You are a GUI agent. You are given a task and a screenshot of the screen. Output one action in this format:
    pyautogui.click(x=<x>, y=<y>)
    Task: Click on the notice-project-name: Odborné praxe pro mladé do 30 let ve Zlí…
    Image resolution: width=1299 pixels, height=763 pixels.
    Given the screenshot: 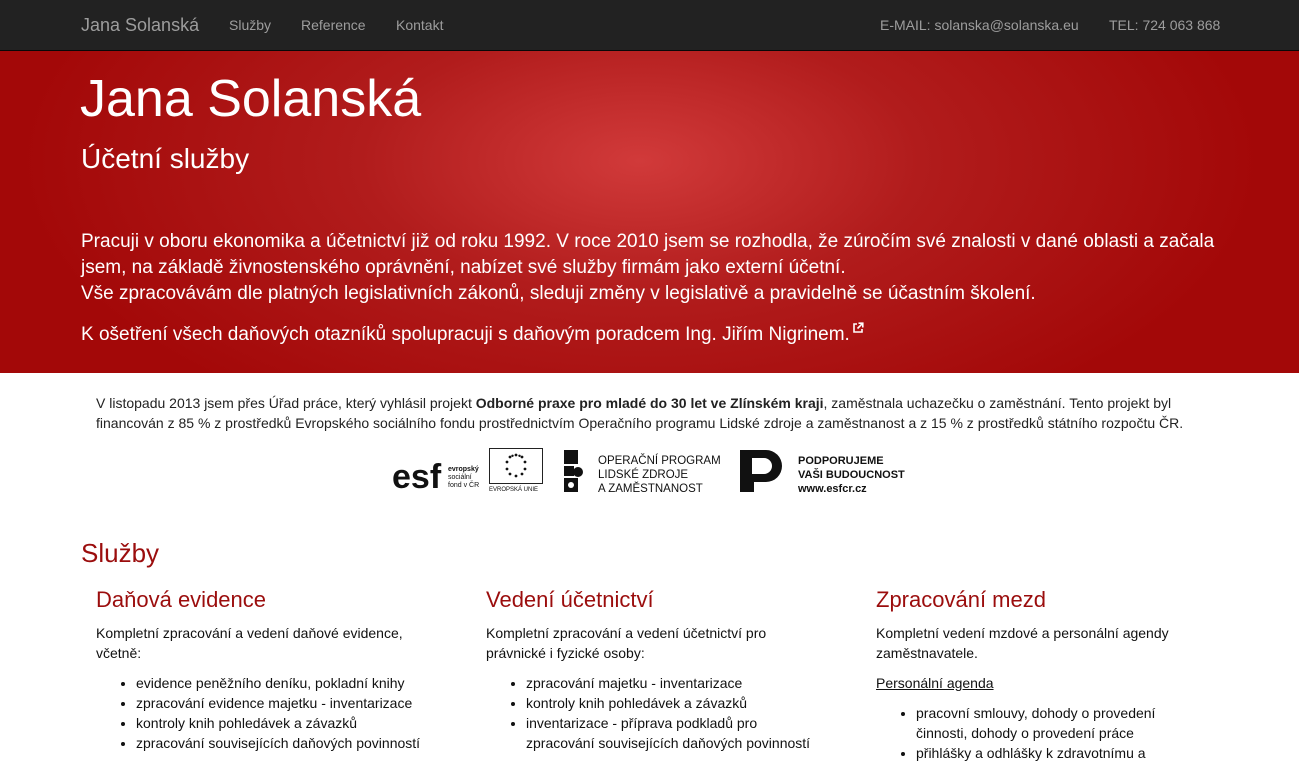 What is the action you would take?
    pyautogui.click(x=649, y=403)
    